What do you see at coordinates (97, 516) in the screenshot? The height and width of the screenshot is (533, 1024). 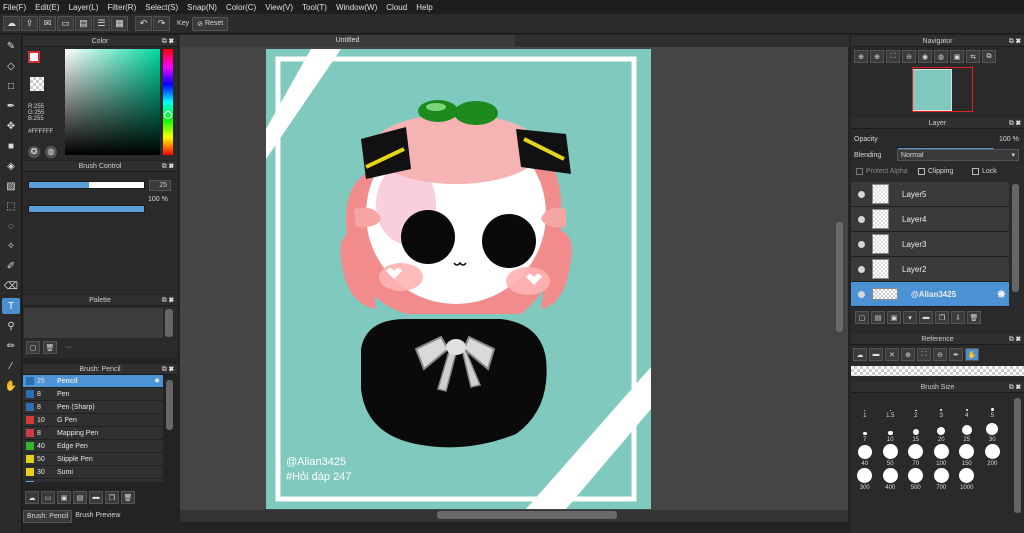 I see `tab-brush-preview: Brush Preview` at bounding box center [97, 516].